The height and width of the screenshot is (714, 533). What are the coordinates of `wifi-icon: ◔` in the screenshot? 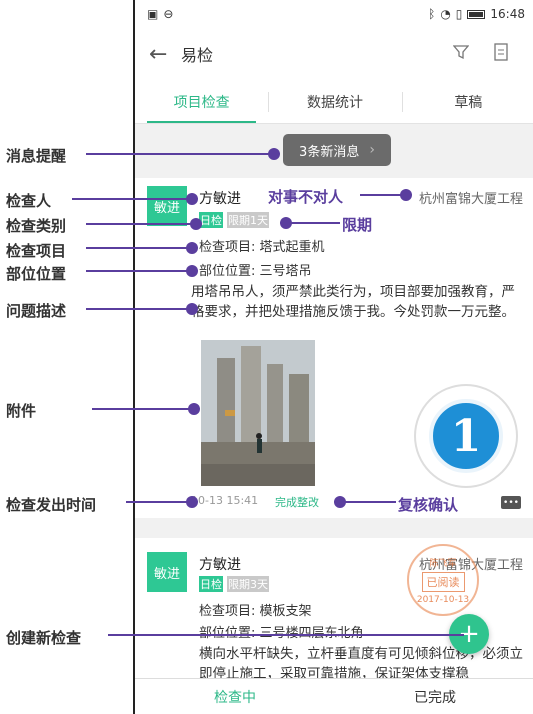 It's located at (445, 14).